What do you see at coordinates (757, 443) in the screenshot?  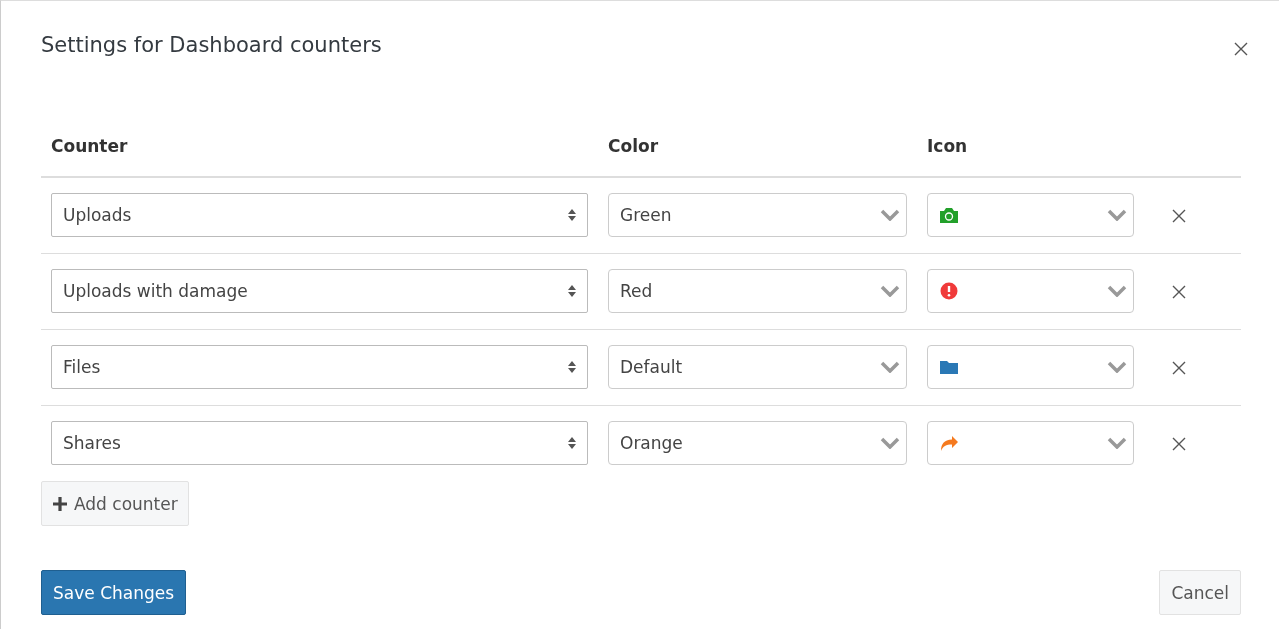 I see `color-select: Orange` at bounding box center [757, 443].